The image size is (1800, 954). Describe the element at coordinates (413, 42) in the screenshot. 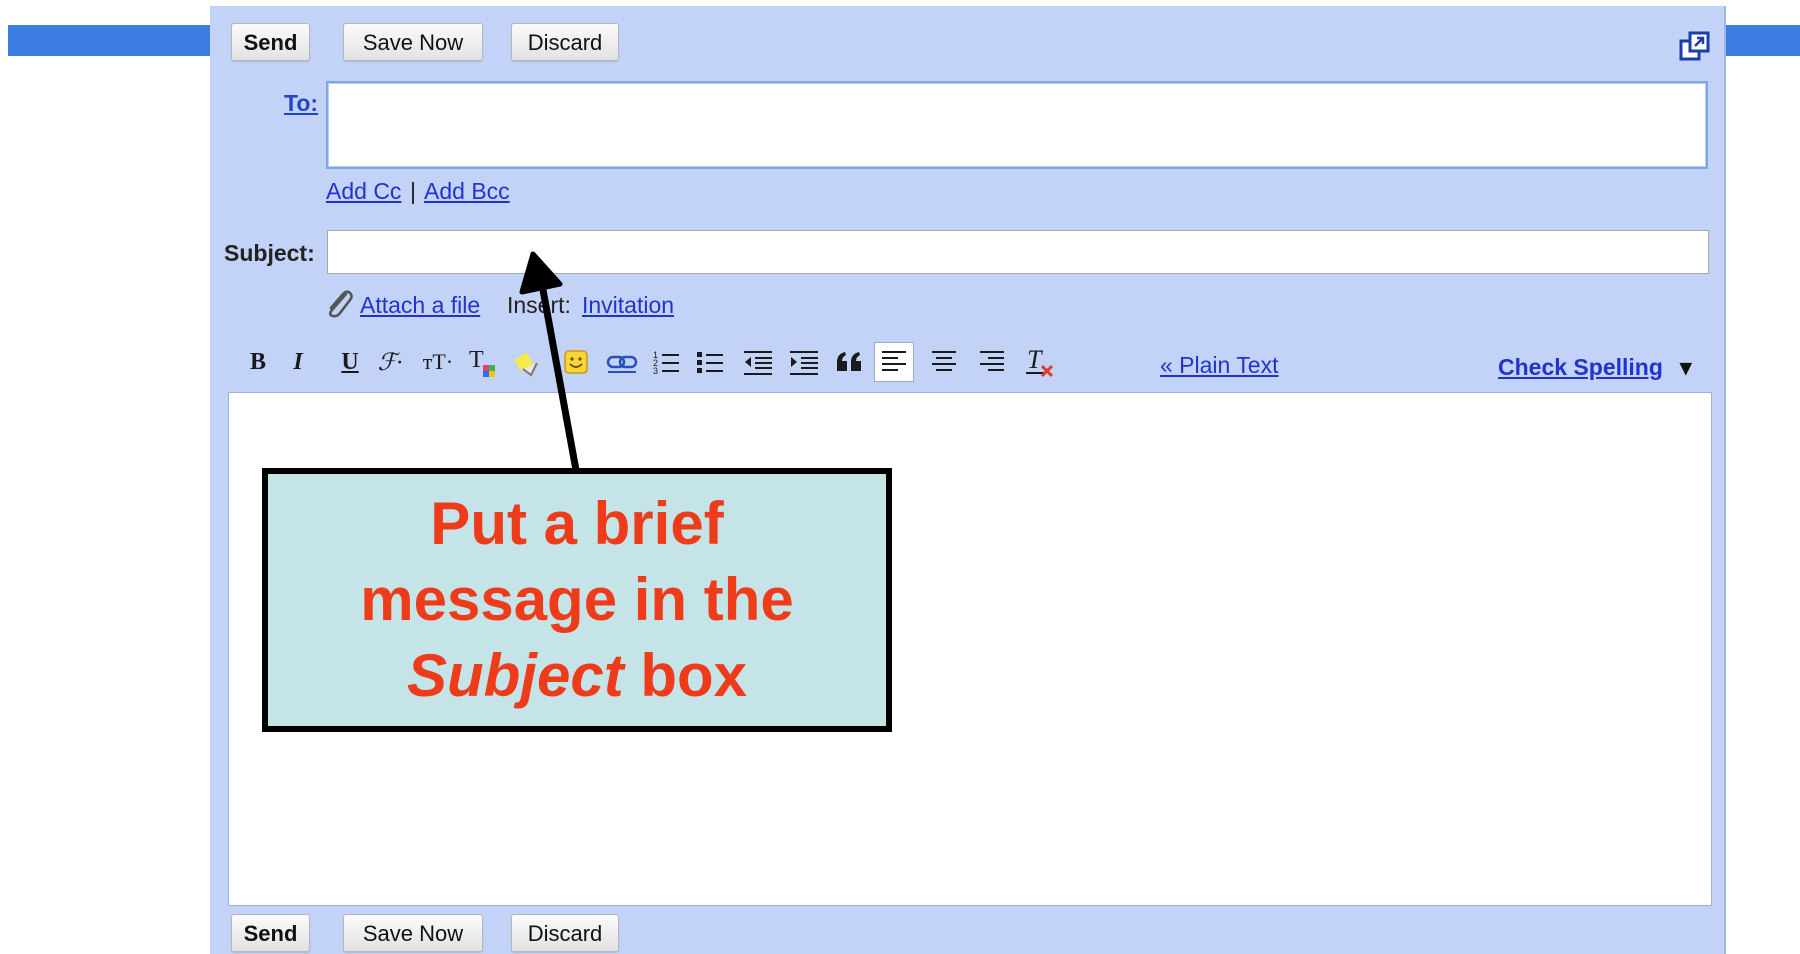

I see `save-now-button: Save Now` at that location.